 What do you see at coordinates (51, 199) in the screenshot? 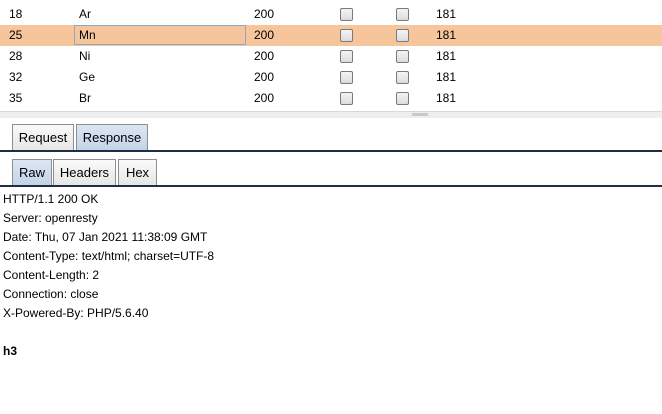
I see `response-line: HTTP/1.1 200 OK` at bounding box center [51, 199].